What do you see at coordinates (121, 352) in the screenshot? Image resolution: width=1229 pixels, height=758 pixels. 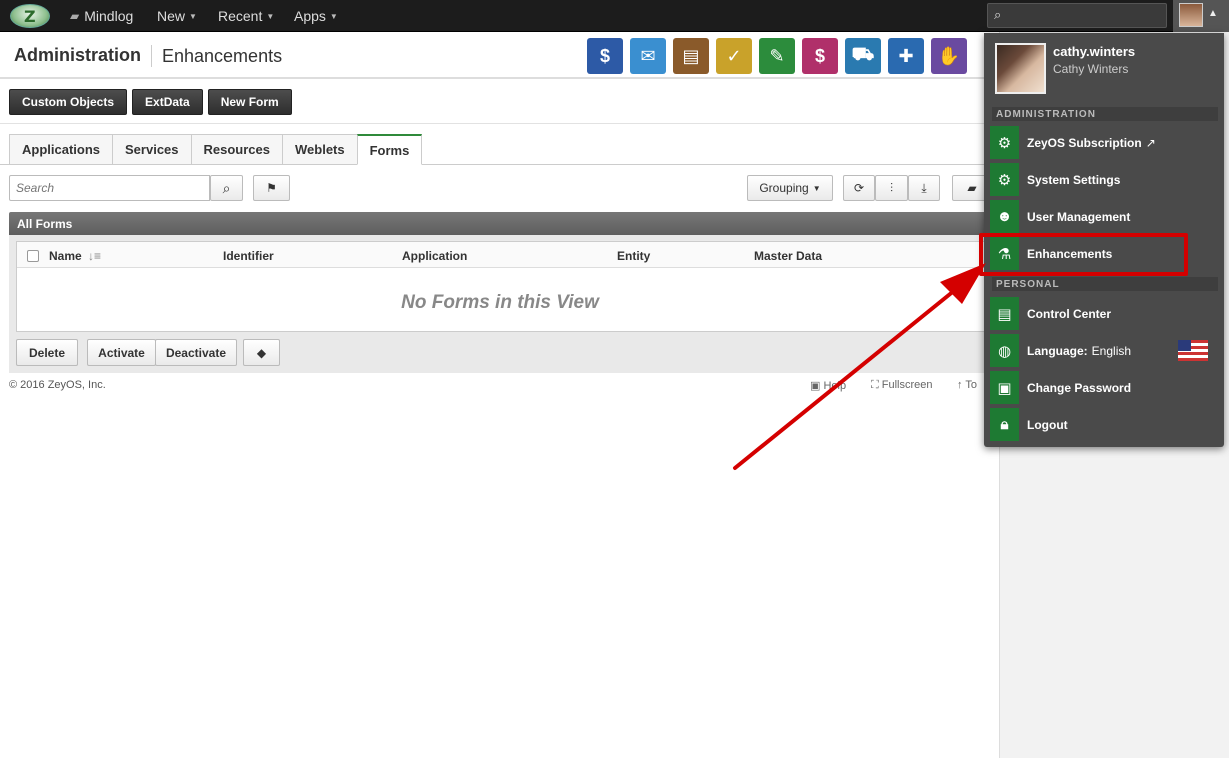 I see `activate-button: Activate` at bounding box center [121, 352].